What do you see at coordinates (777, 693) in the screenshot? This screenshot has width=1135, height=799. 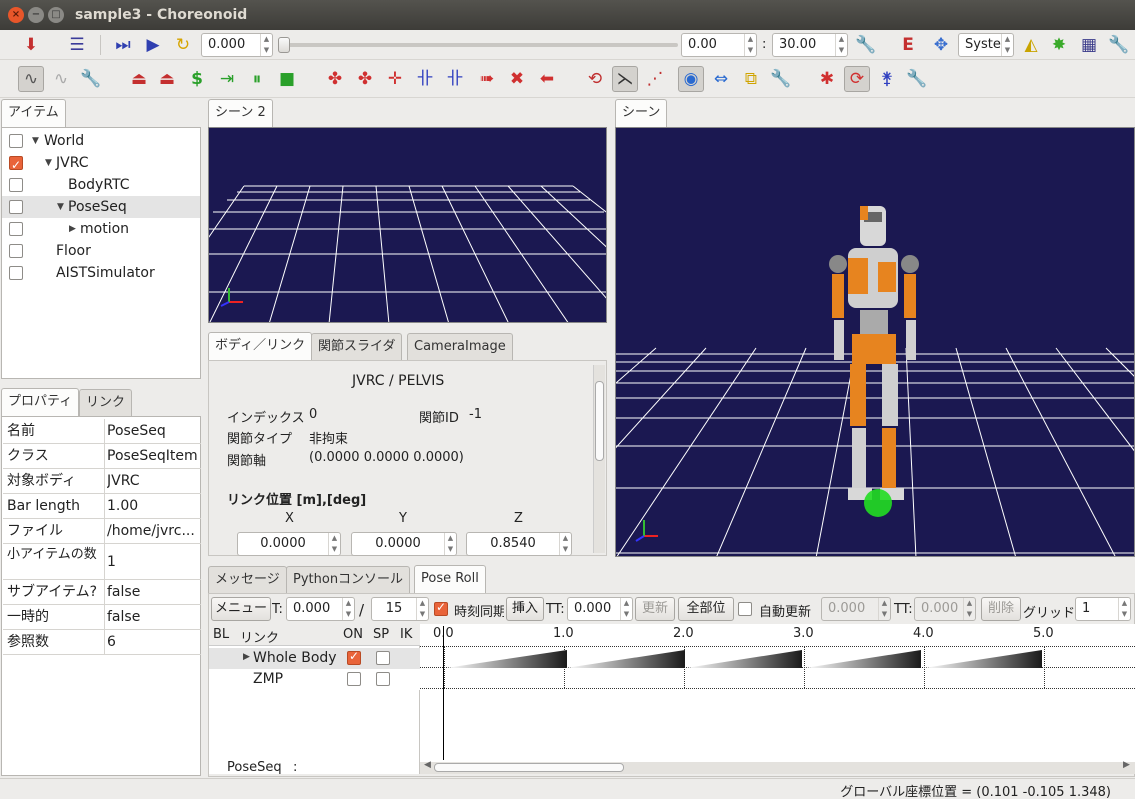 I see `pose-timeline: 0.0 1.0 2.0 3.0 4.0 5.0` at bounding box center [777, 693].